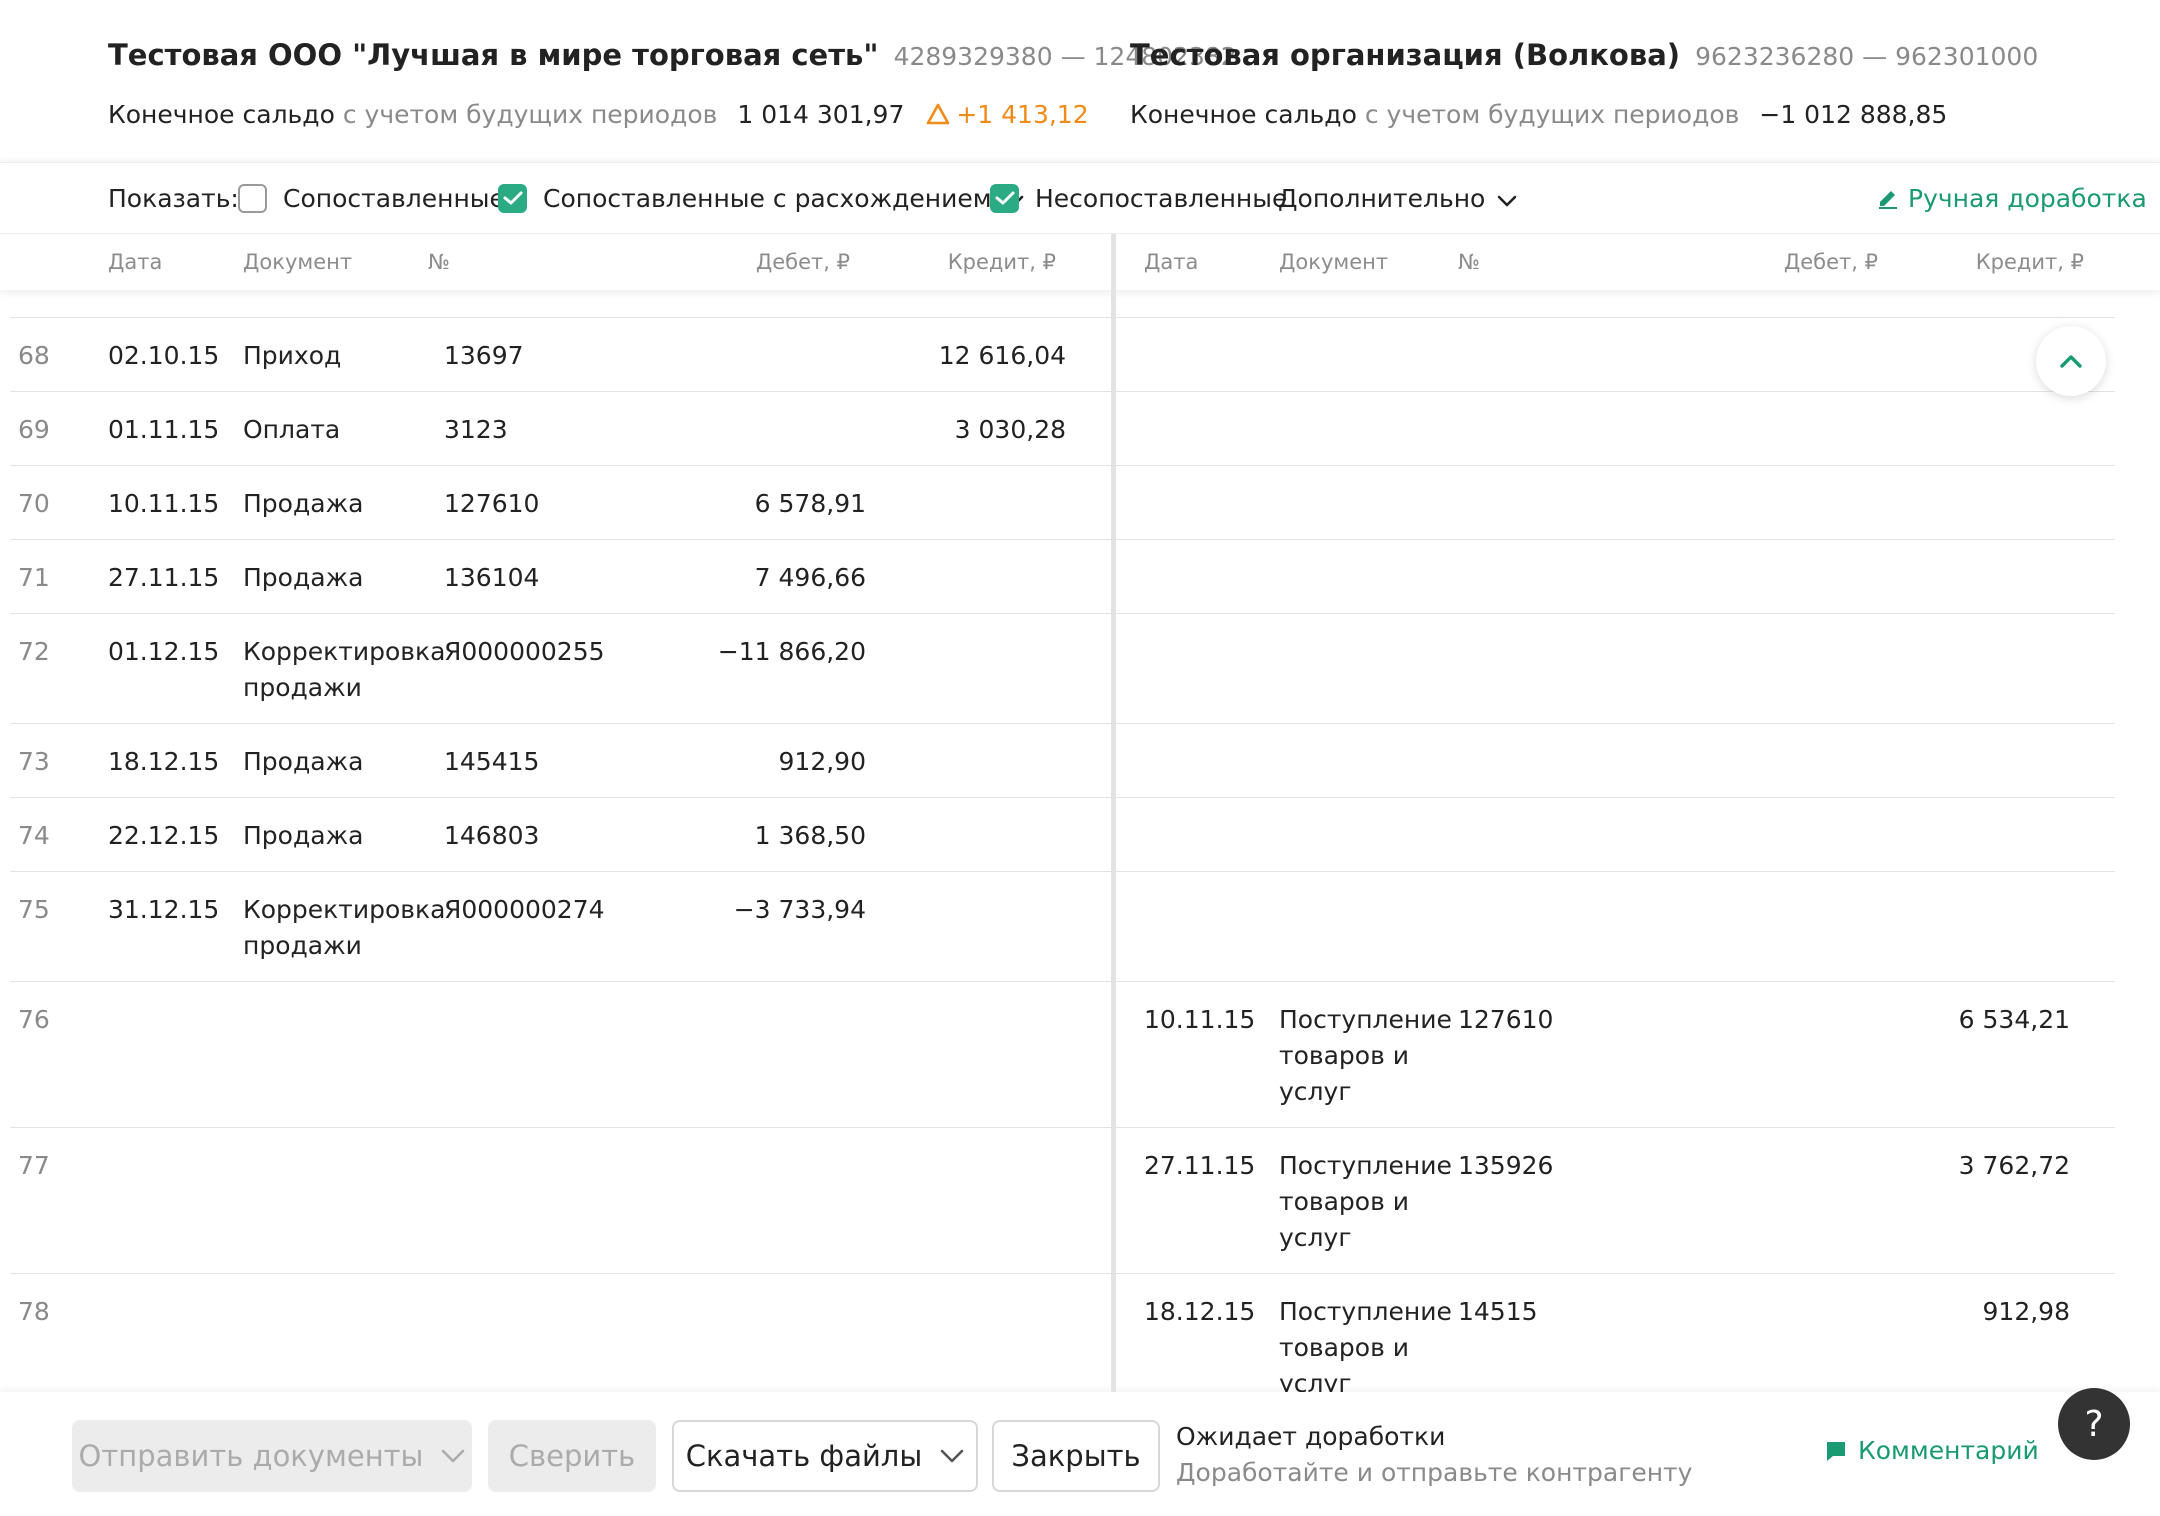 The width and height of the screenshot is (2160, 1516). What do you see at coordinates (1397, 198) in the screenshot?
I see `more-dropdown: Дополнительно` at bounding box center [1397, 198].